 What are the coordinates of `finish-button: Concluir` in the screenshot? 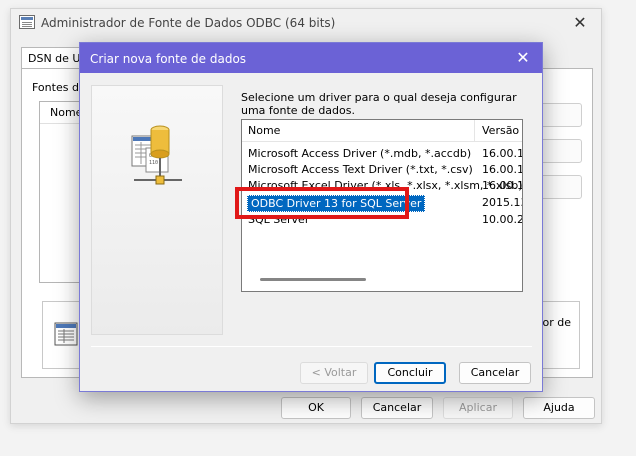 It's located at (410, 373).